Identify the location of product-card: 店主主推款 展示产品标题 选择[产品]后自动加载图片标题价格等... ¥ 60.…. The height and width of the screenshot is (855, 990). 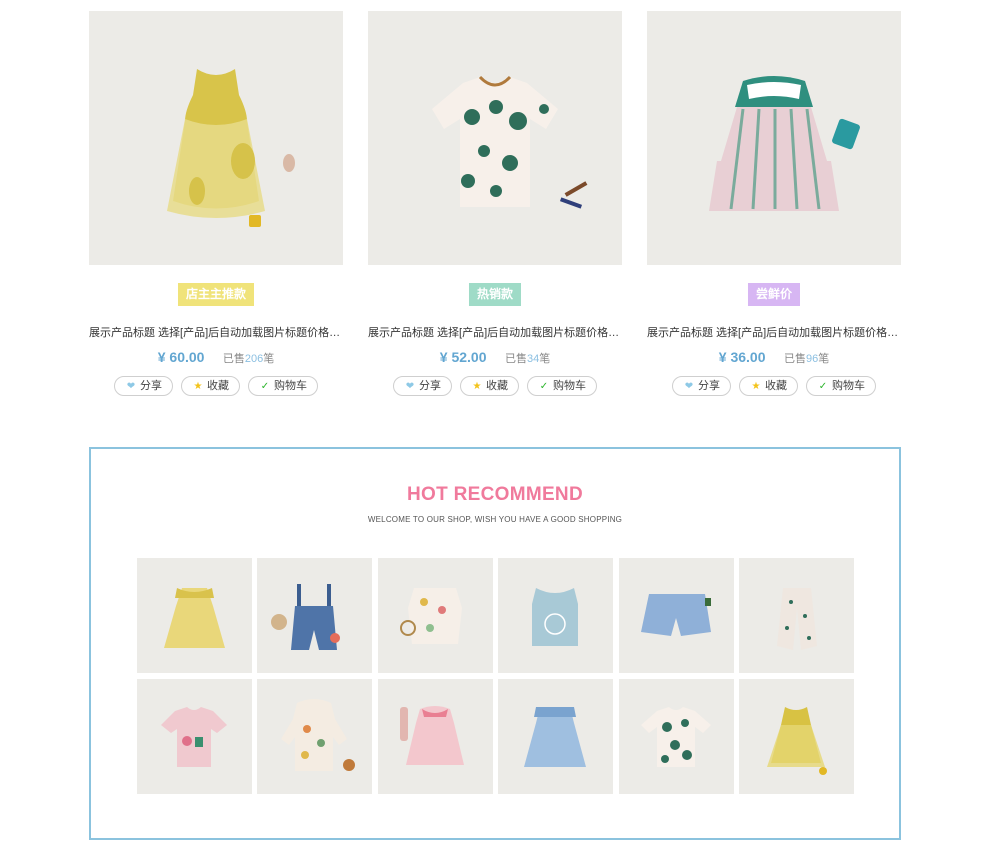
(216, 206).